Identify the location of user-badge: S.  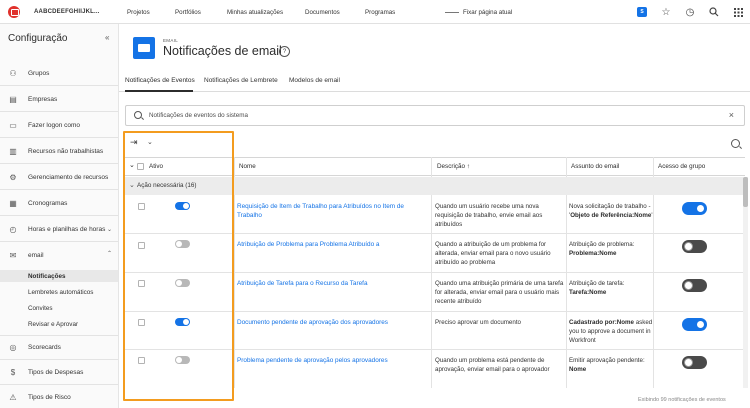
(642, 12).